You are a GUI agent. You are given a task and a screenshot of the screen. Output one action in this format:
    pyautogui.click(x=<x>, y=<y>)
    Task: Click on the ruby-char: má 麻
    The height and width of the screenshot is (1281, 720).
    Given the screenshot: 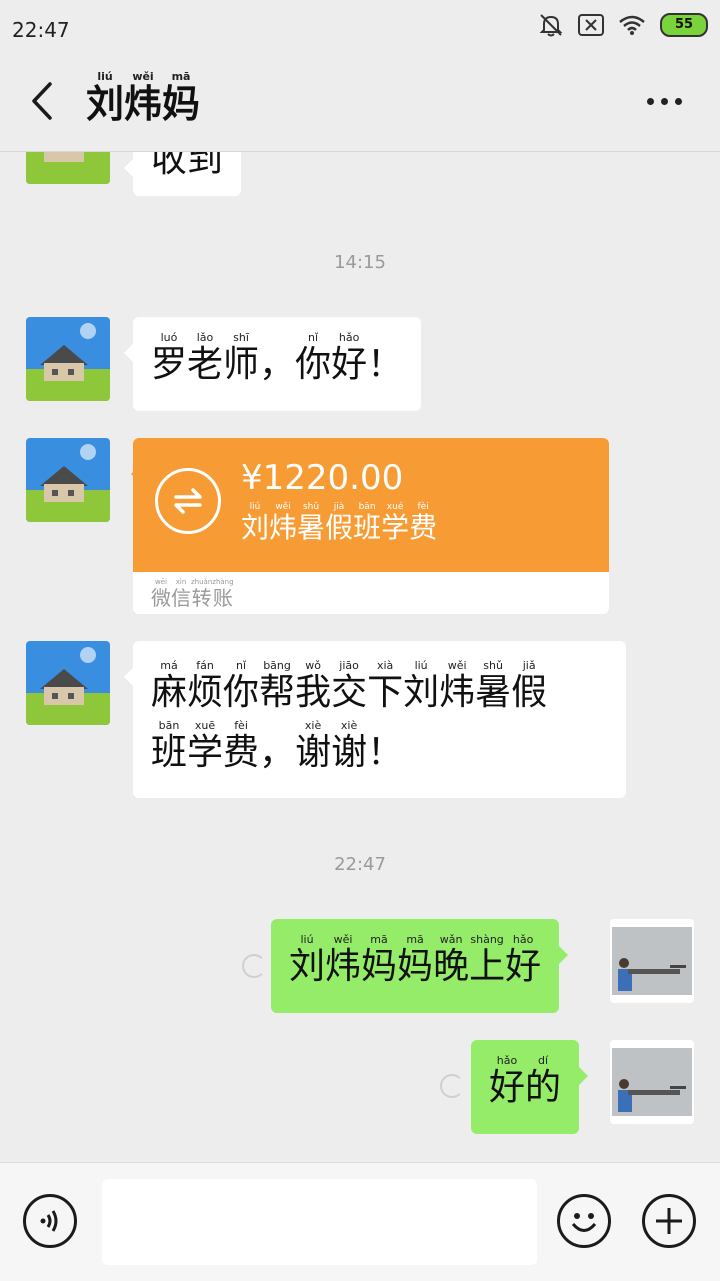 What is the action you would take?
    pyautogui.click(x=169, y=686)
    